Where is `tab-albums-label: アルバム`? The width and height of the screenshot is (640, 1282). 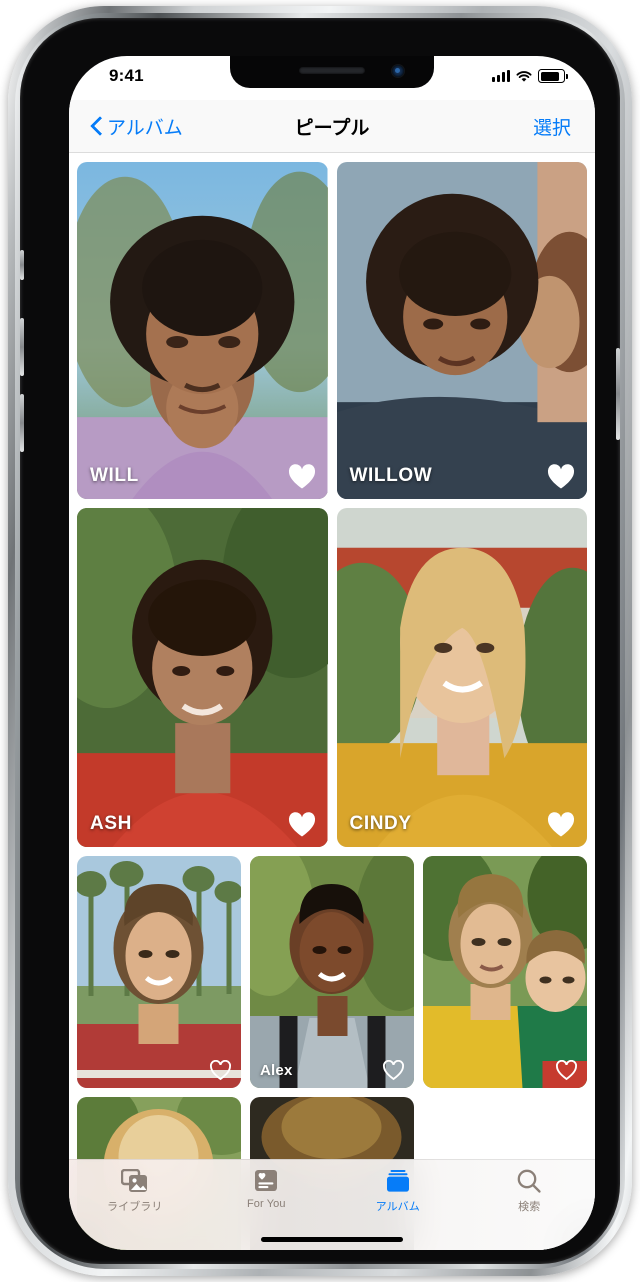
tab-albums-label: アルバム is located at coordinates (397, 1207).